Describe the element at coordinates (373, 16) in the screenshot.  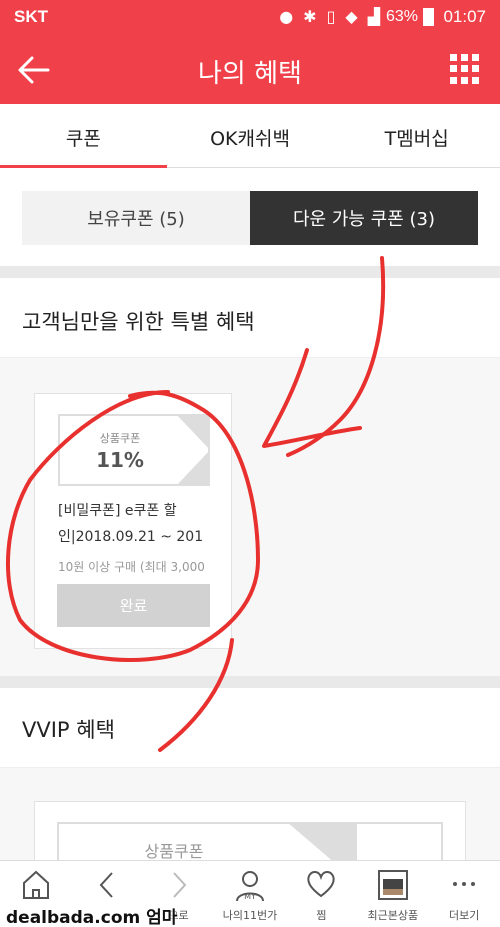
I see `signal-icon: ▟` at that location.